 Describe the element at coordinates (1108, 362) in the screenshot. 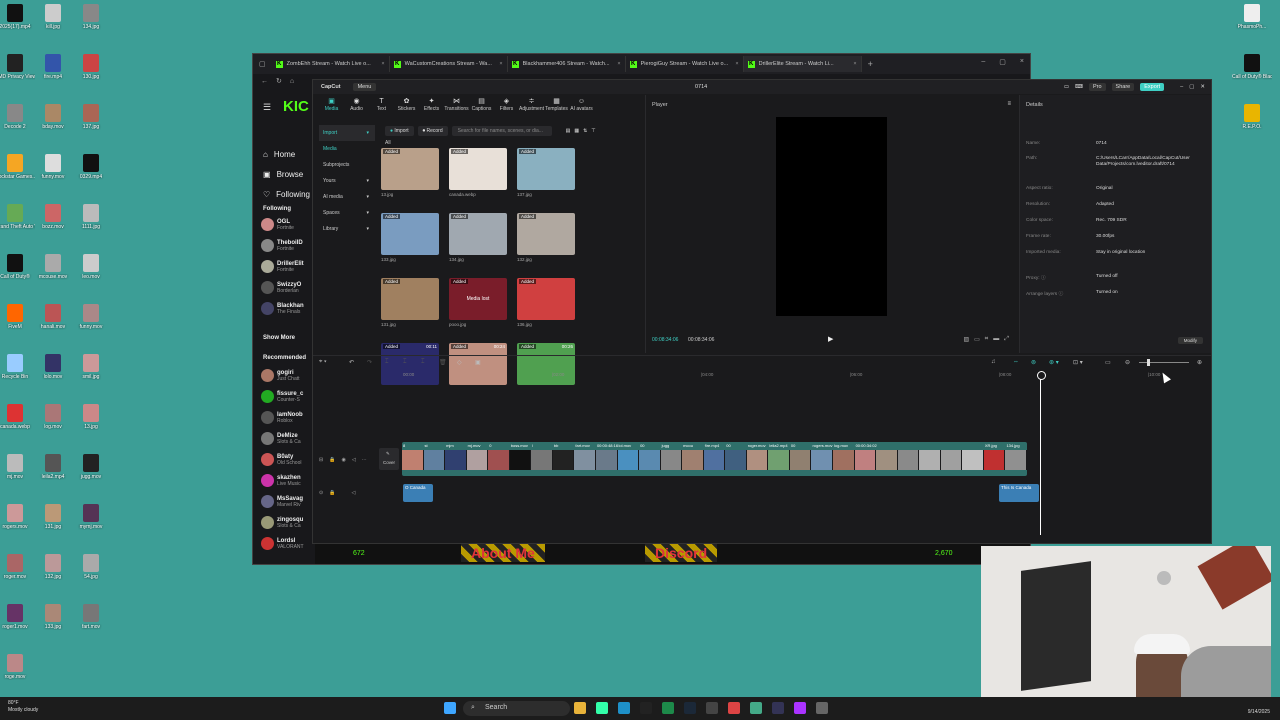

I see `fit-icon: ▭` at that location.